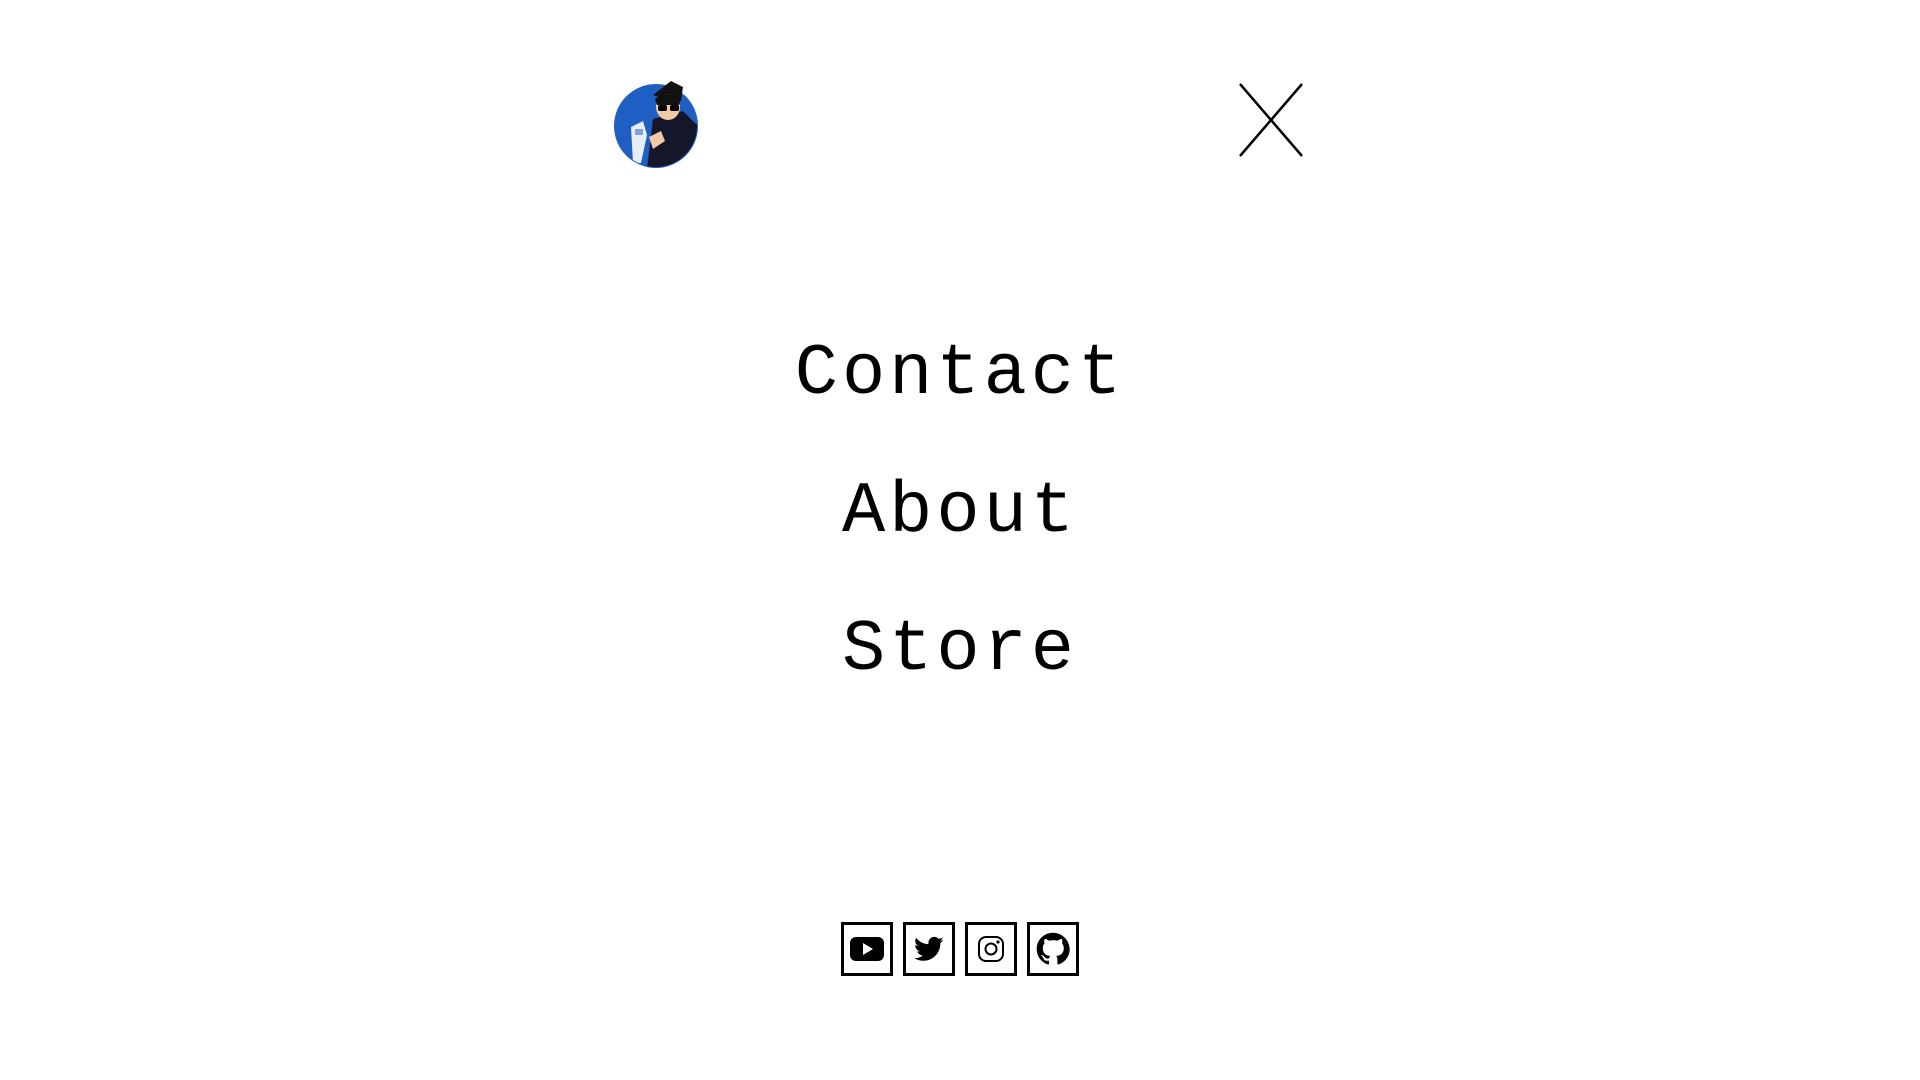  I want to click on github-icon, so click(1053, 948).